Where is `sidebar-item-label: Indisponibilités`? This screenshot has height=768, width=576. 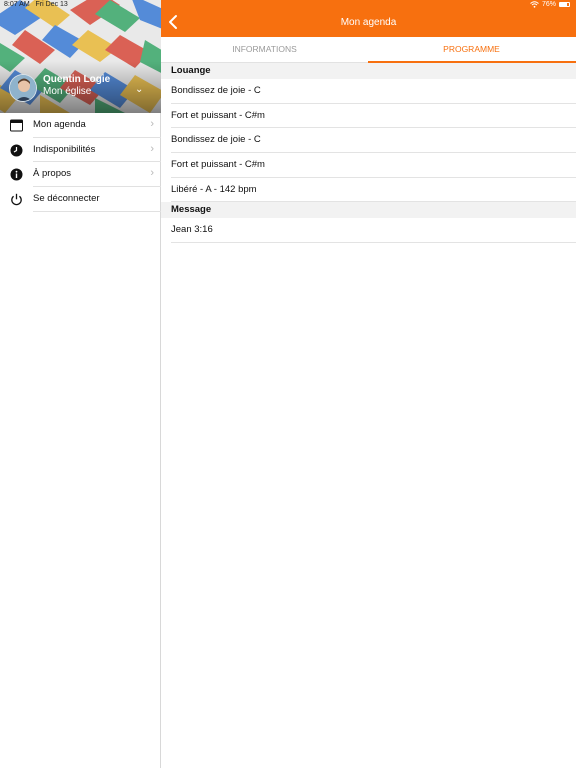
sidebar-item-label: Indisponibilités is located at coordinates (64, 149).